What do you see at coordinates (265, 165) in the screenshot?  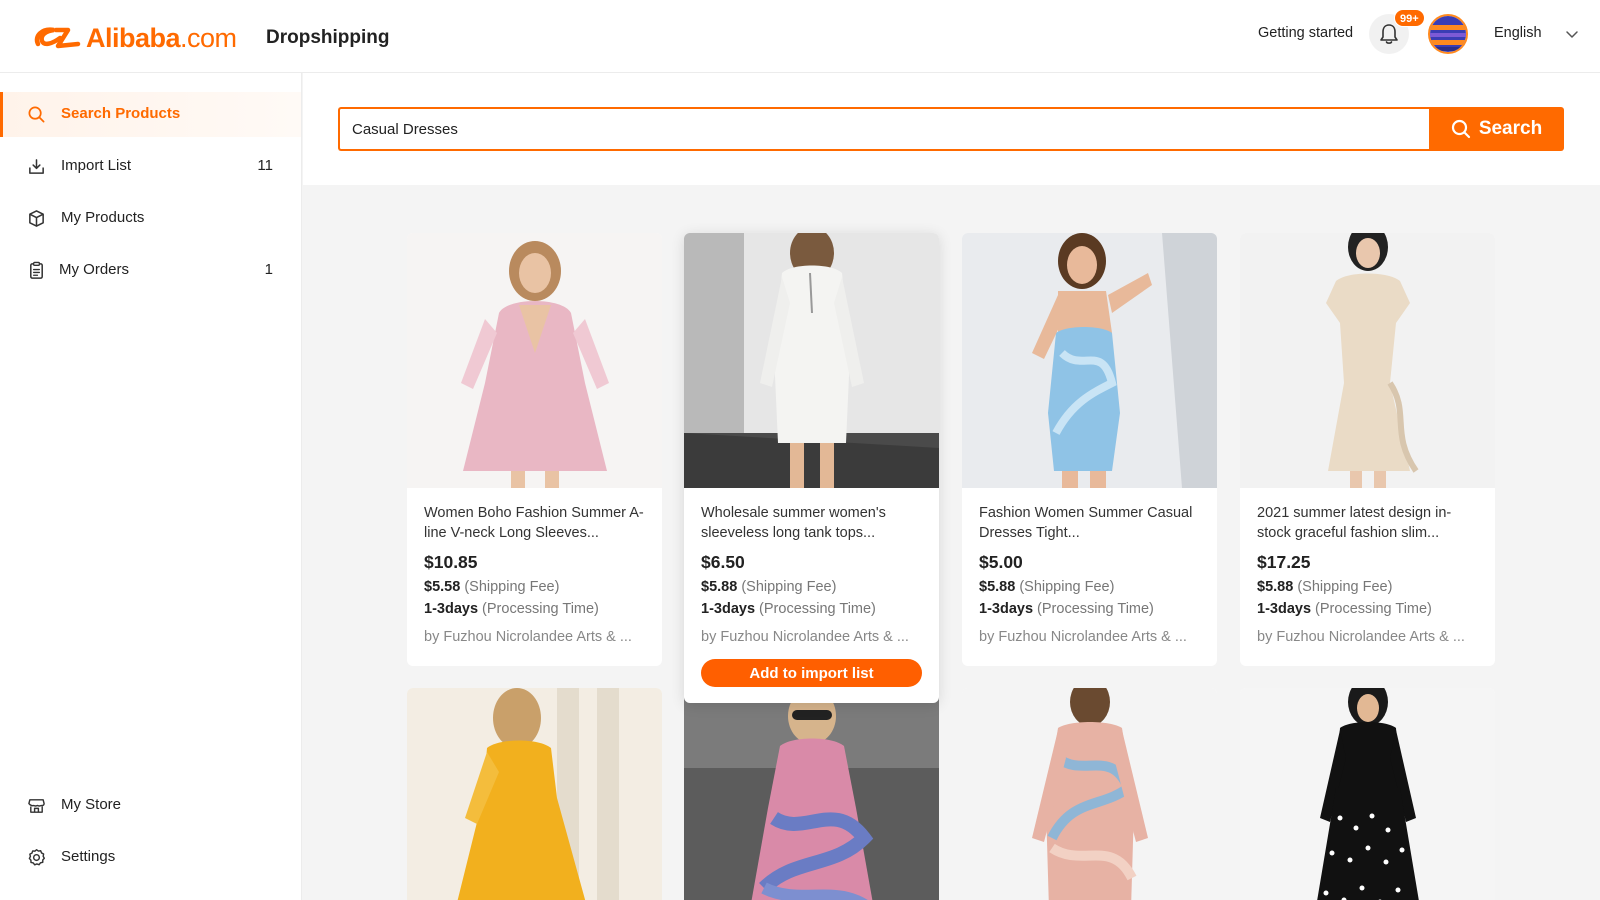 I see `import-list-count: 11` at bounding box center [265, 165].